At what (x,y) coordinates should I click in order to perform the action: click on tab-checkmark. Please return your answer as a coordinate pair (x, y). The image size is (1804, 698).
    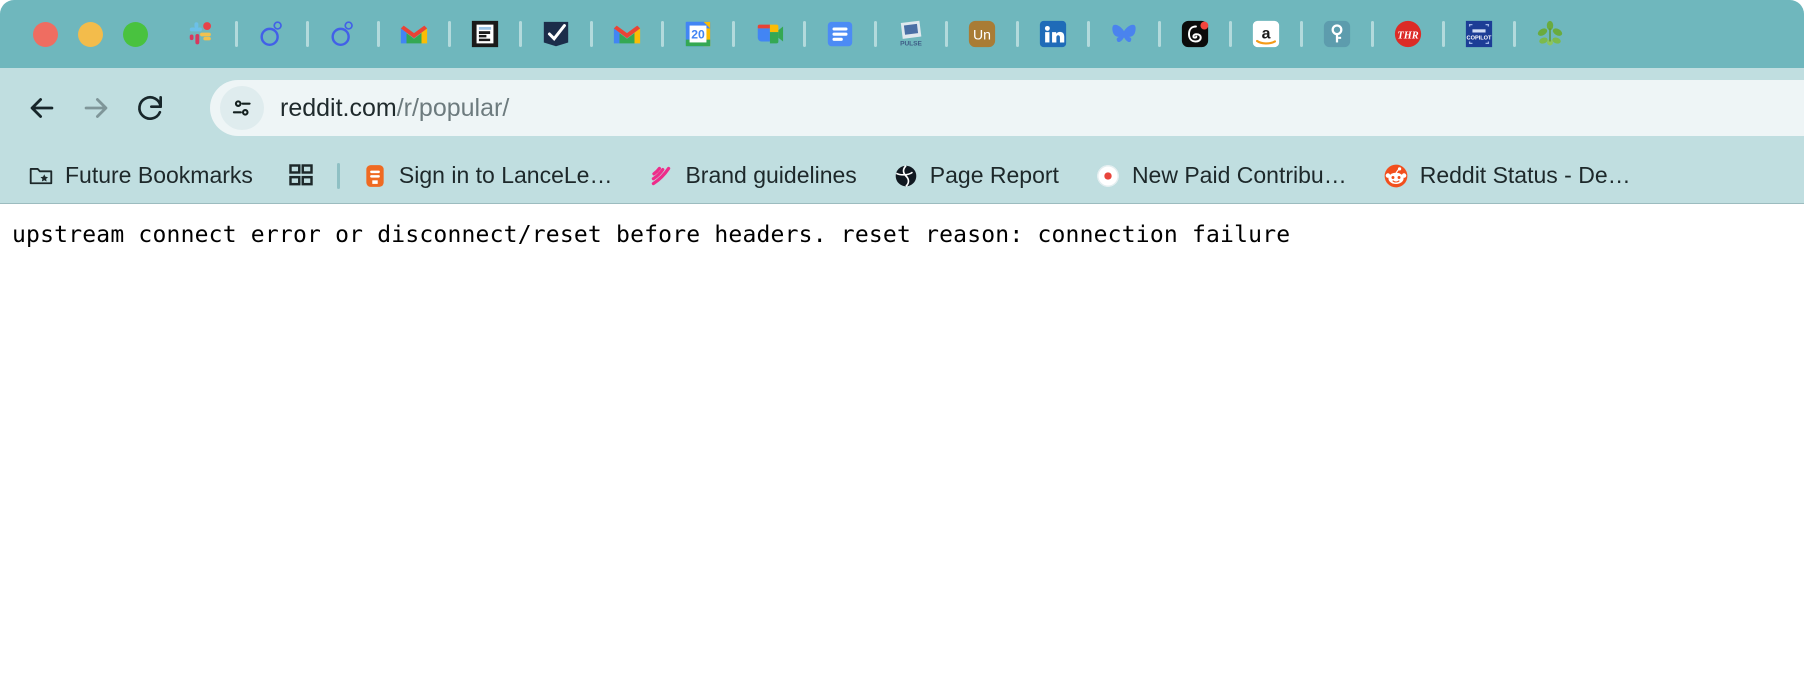
    Looking at the image, I should click on (556, 34).